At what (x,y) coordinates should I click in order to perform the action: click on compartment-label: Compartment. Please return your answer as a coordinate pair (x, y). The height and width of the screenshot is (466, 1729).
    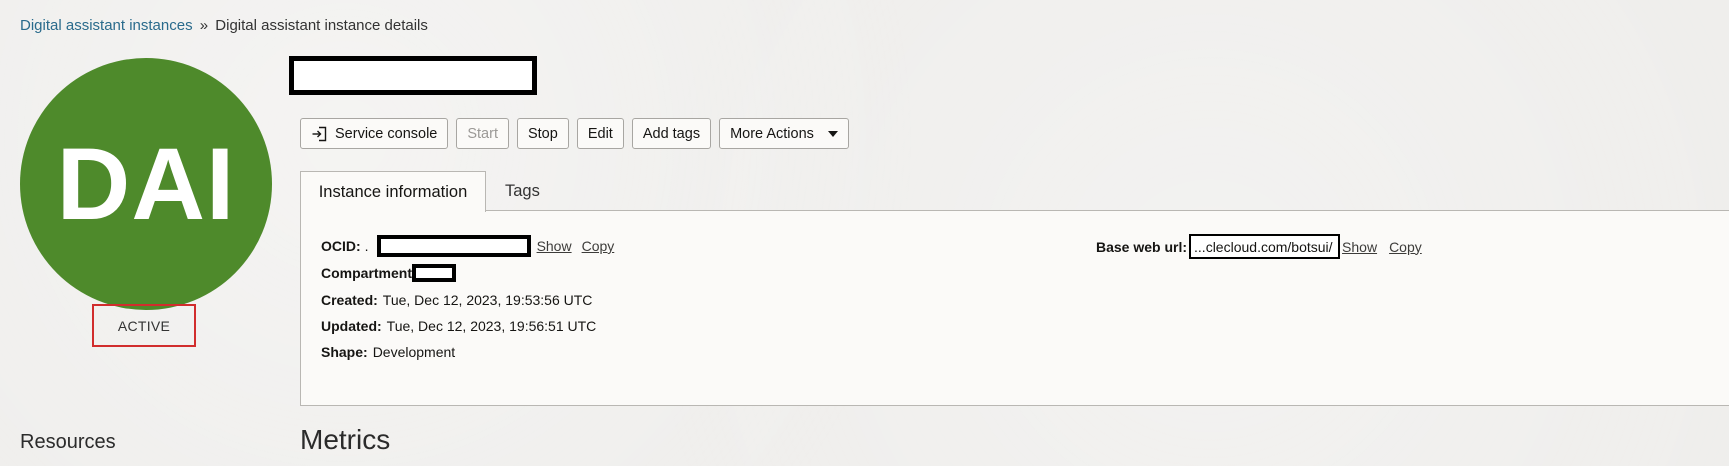
    Looking at the image, I should click on (367, 273).